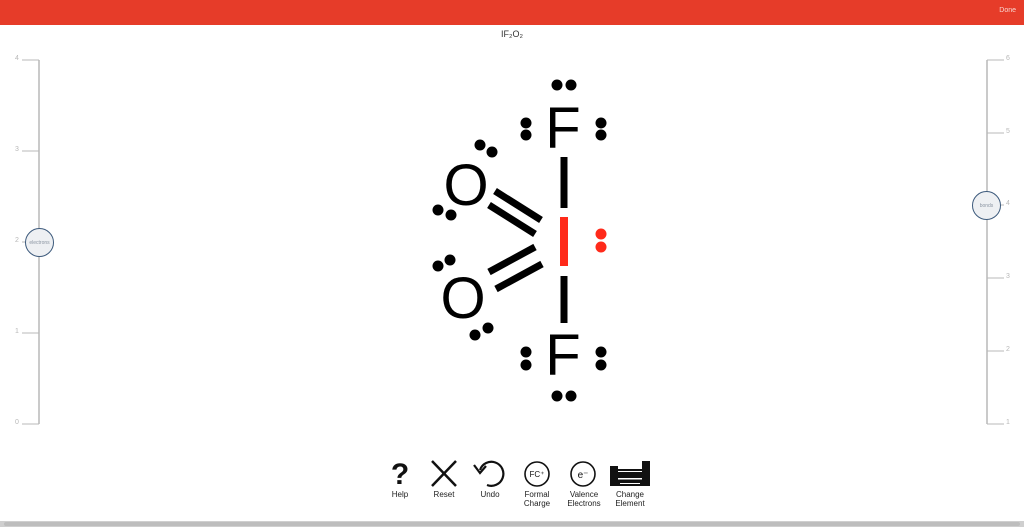  I want to click on formal-charge-button: FC⁺ Formal Charge, so click(537, 484).